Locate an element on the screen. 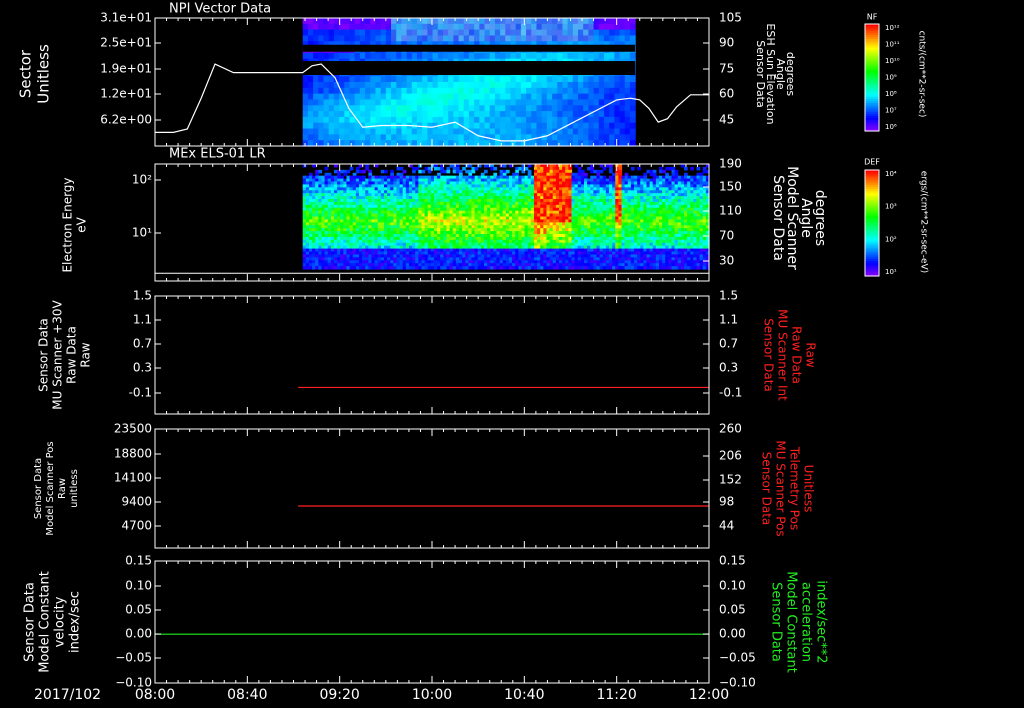 Image resolution: width=1024 pixels, height=708 pixels. y2-tick-label: 45 is located at coordinates (726, 120).